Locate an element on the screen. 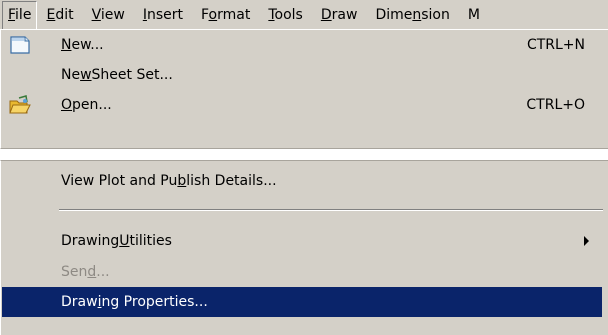  menu-draw-label: Draw is located at coordinates (339, 14).